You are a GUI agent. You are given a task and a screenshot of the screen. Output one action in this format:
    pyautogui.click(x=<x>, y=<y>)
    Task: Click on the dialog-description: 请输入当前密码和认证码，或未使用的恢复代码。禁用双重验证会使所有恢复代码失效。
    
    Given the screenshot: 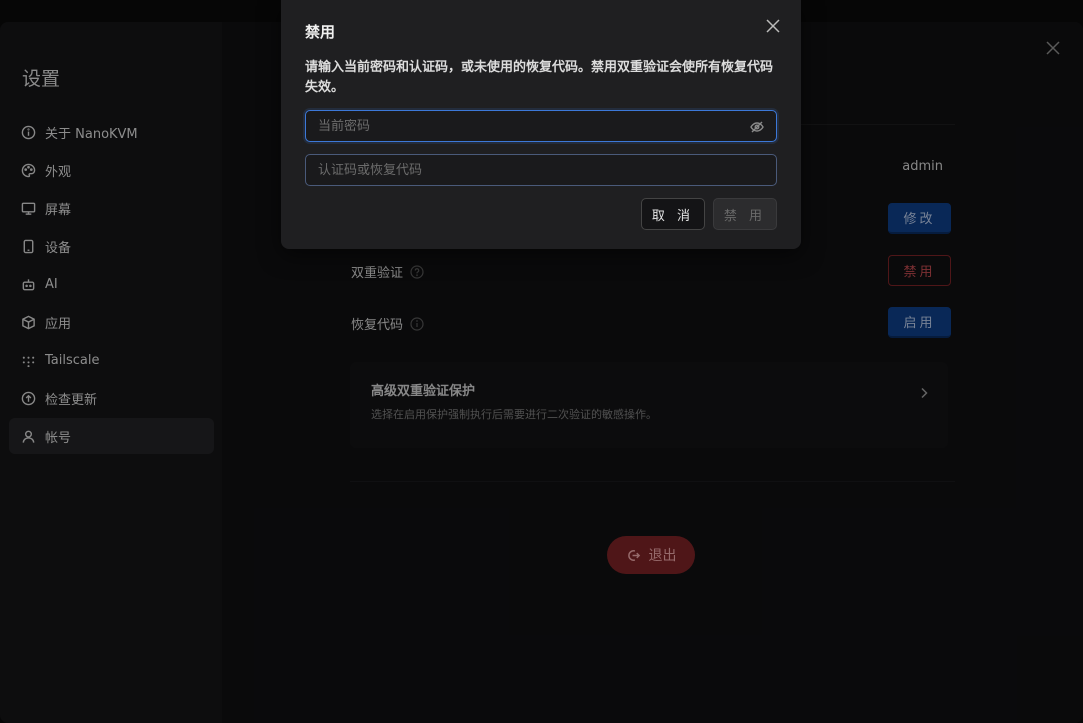 What is the action you would take?
    pyautogui.click(x=539, y=77)
    